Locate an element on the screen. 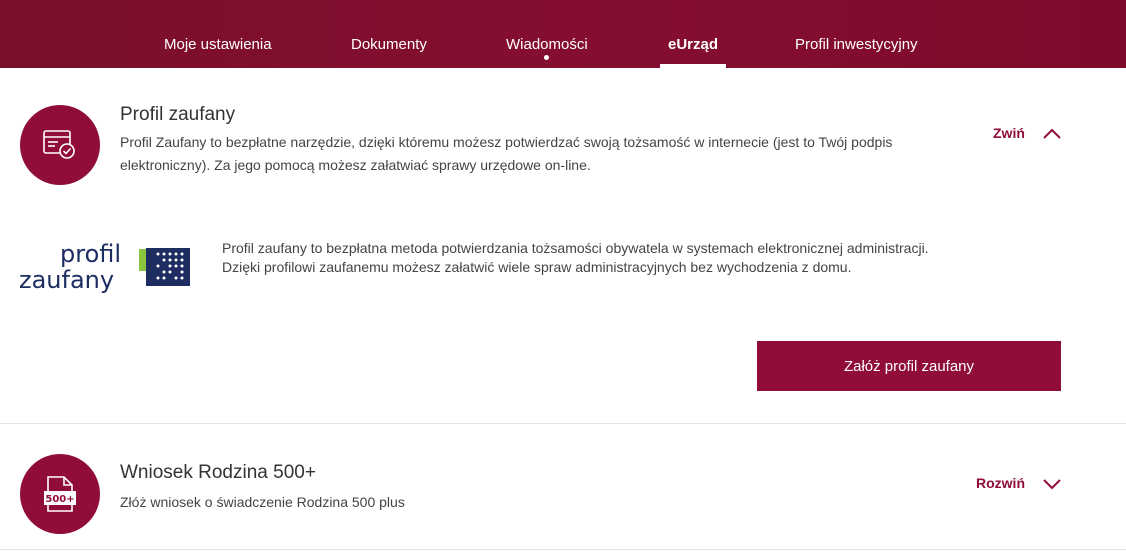 Image resolution: width=1126 pixels, height=551 pixels. unread-indicator-dot is located at coordinates (547, 57).